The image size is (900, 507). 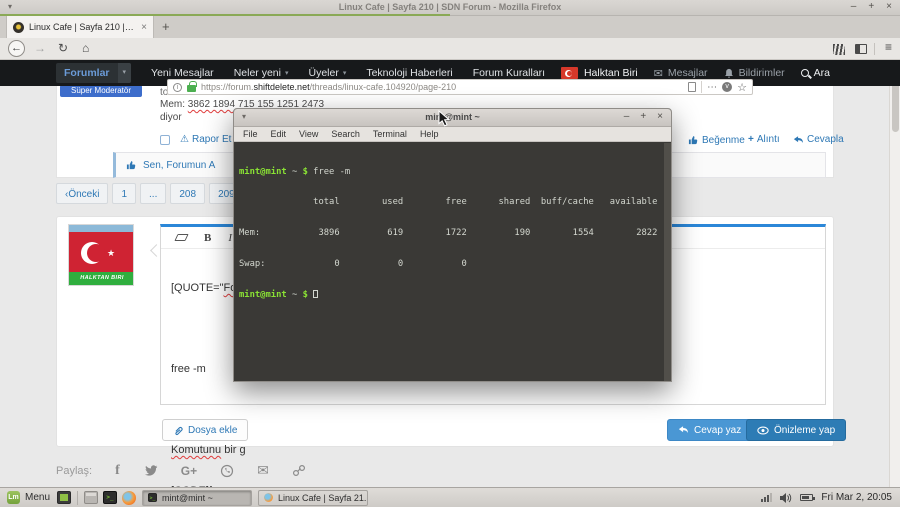 I want to click on new-tab-button: +, so click(x=166, y=26).